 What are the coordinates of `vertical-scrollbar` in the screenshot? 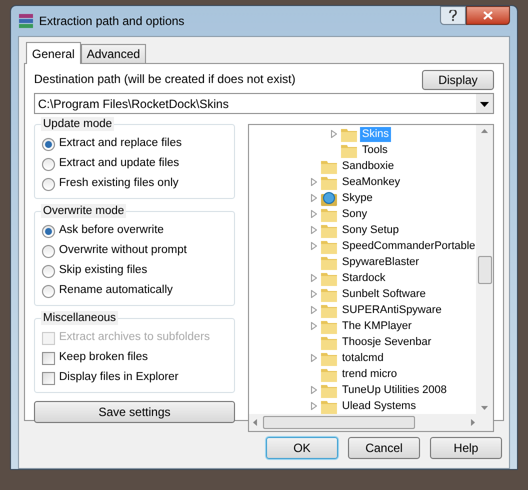 It's located at (484, 269).